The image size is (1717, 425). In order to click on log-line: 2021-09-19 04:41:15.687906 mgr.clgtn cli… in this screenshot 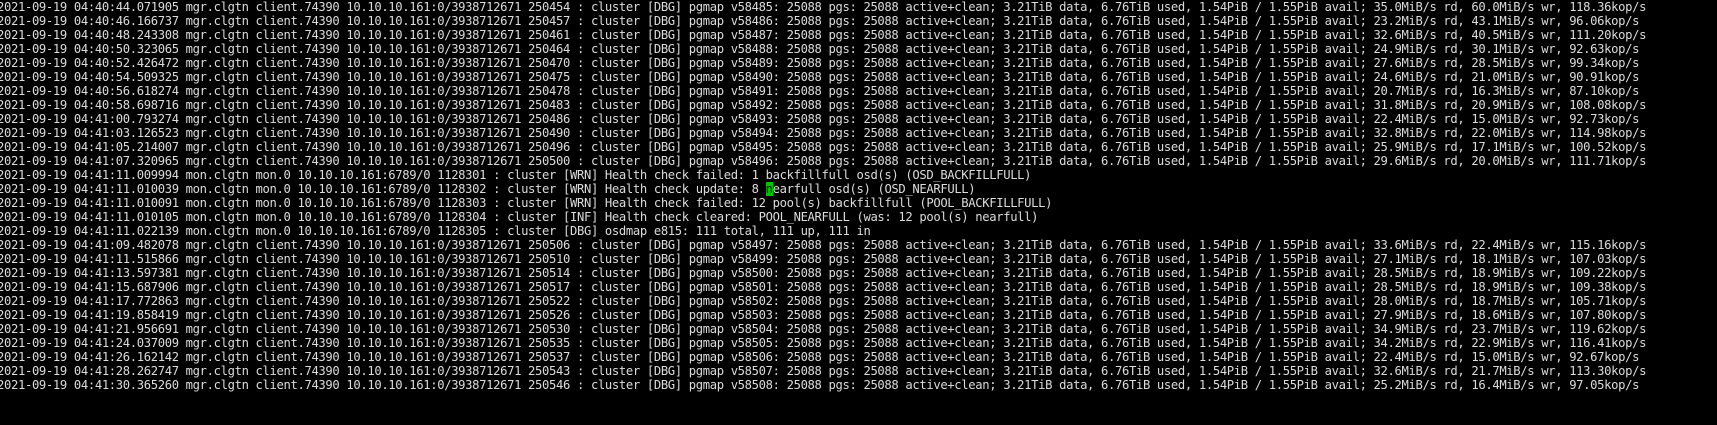, I will do `click(823, 287)`.